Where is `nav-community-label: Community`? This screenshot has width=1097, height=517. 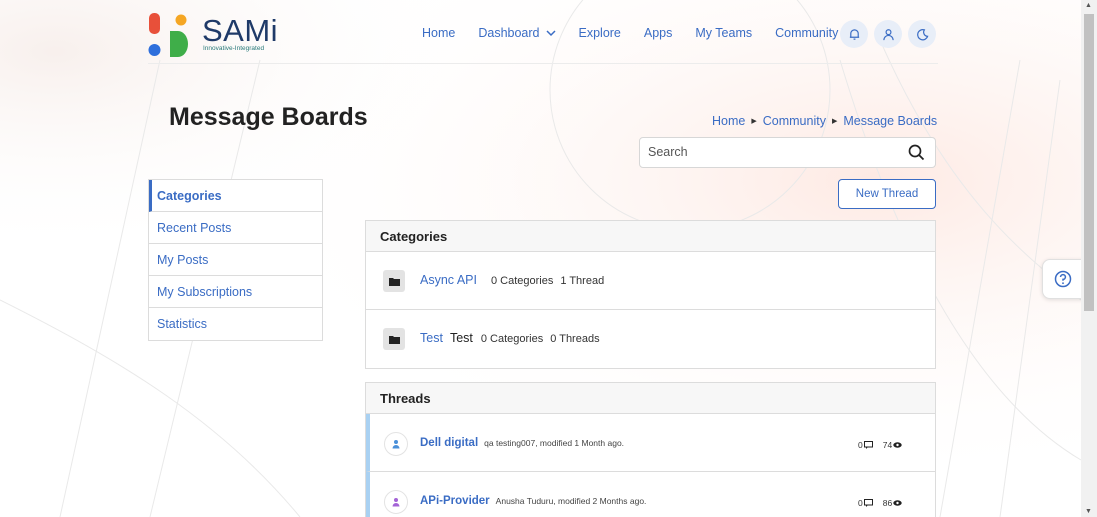
nav-community-label: Community is located at coordinates (807, 33).